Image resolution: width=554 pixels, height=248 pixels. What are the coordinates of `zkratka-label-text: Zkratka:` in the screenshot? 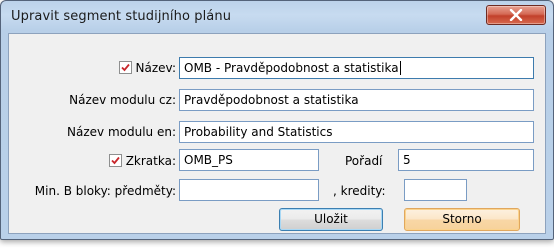 It's located at (150, 161).